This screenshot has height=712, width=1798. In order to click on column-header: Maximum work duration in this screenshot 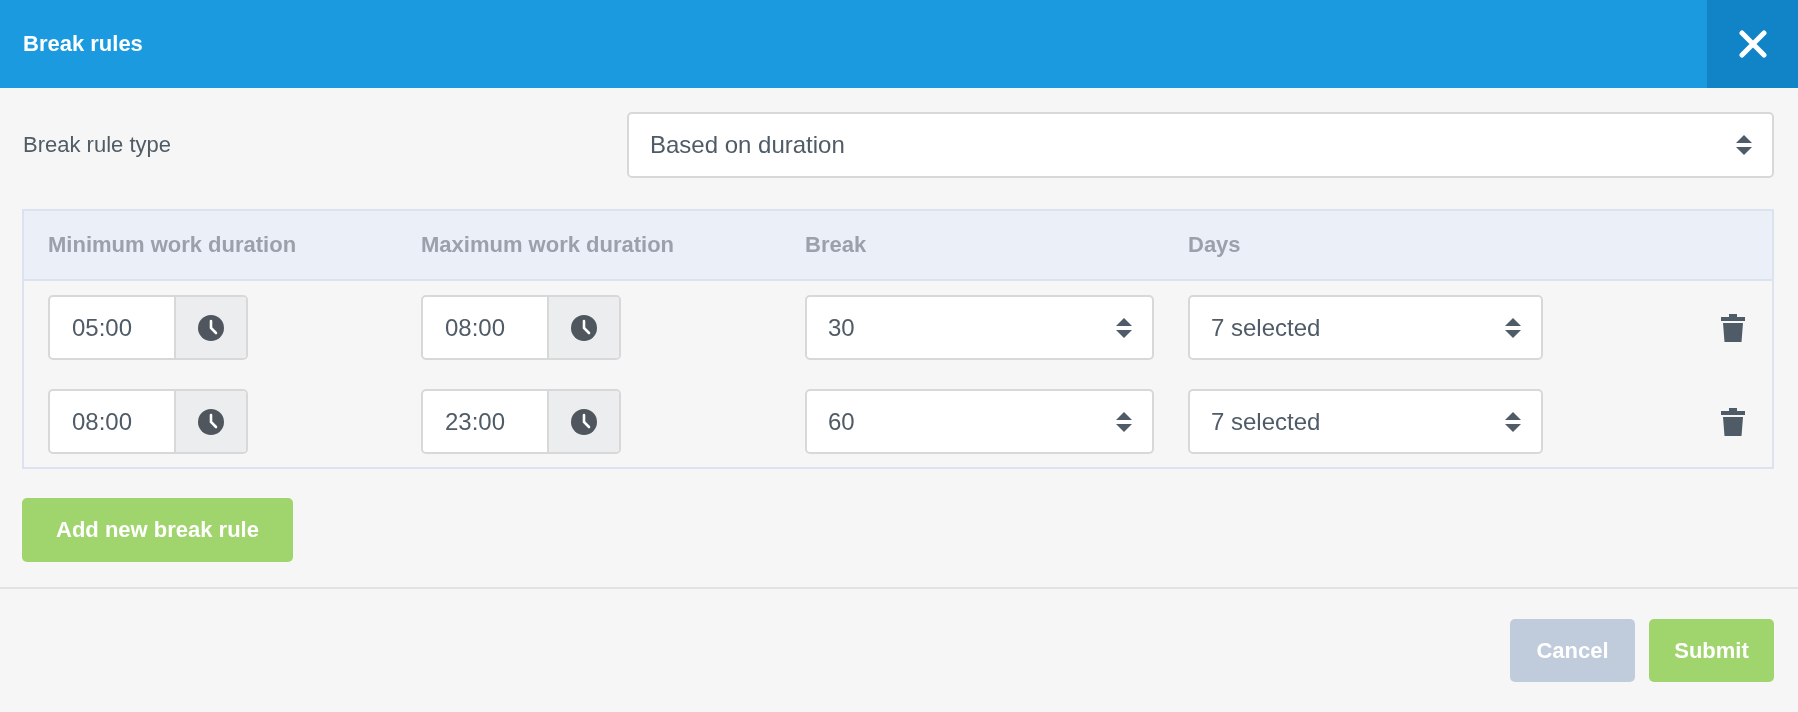, I will do `click(548, 245)`.